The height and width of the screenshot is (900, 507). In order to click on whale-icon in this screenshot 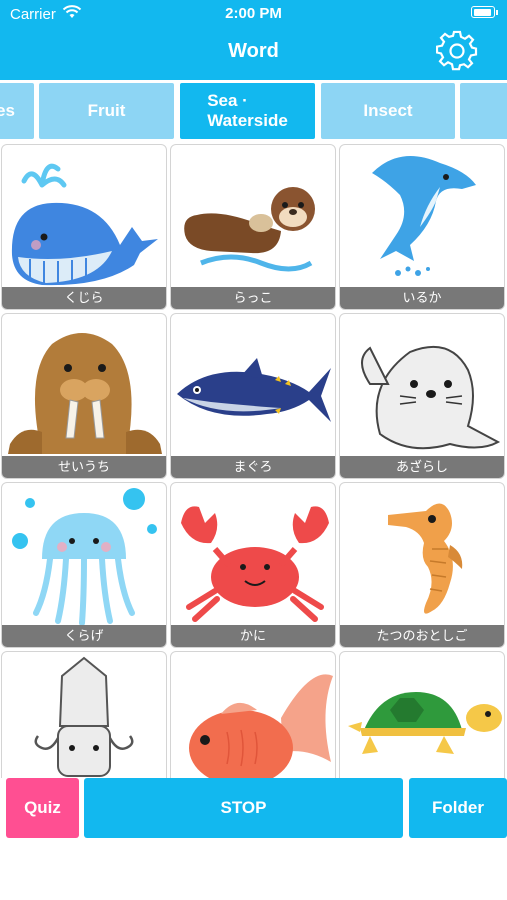, I will do `click(85, 224)`.